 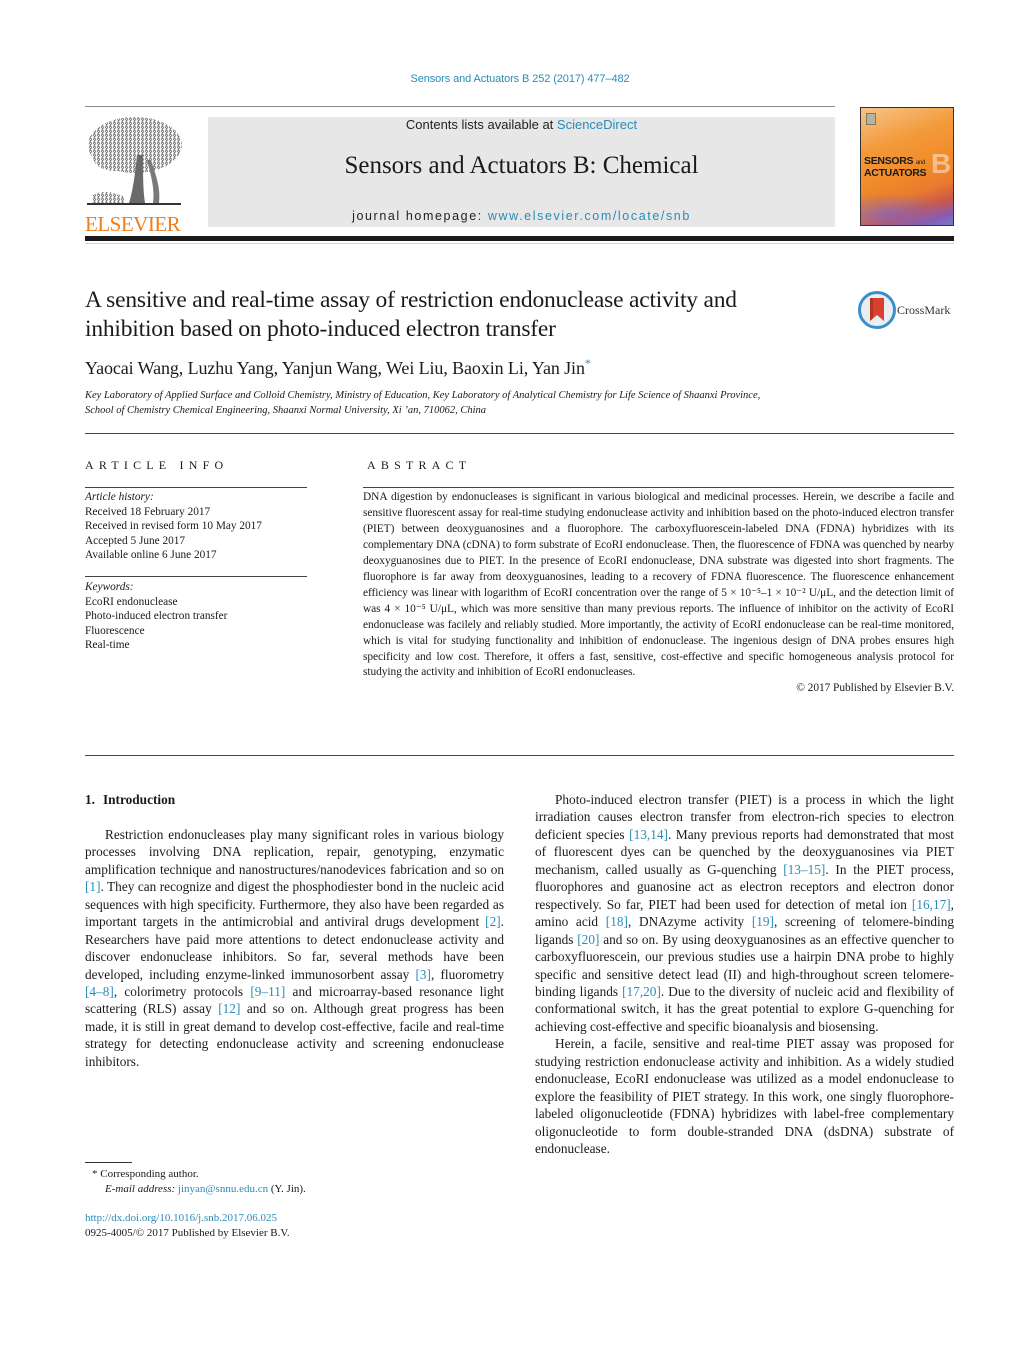 I want to click on section-title: Introduction, so click(x=139, y=799).